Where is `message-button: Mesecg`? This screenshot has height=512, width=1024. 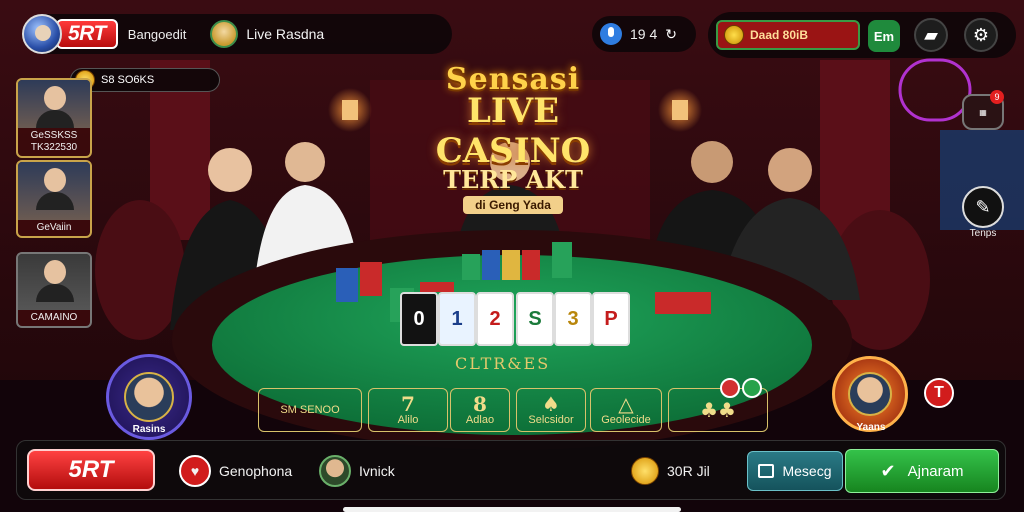 message-button: Mesecg is located at coordinates (795, 471).